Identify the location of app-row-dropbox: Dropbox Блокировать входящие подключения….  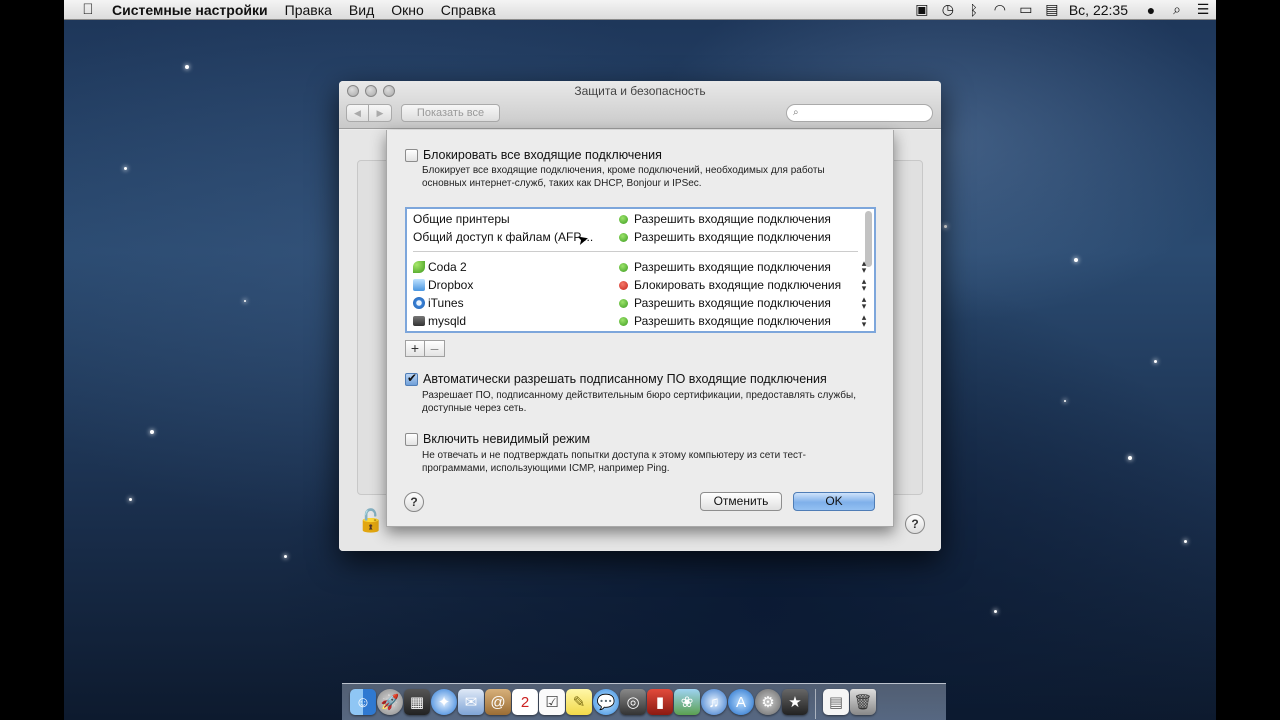
(639, 285).